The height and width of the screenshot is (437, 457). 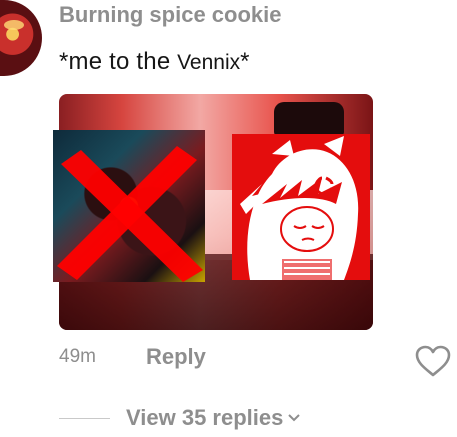 I want to click on replies-divider, so click(x=84, y=418).